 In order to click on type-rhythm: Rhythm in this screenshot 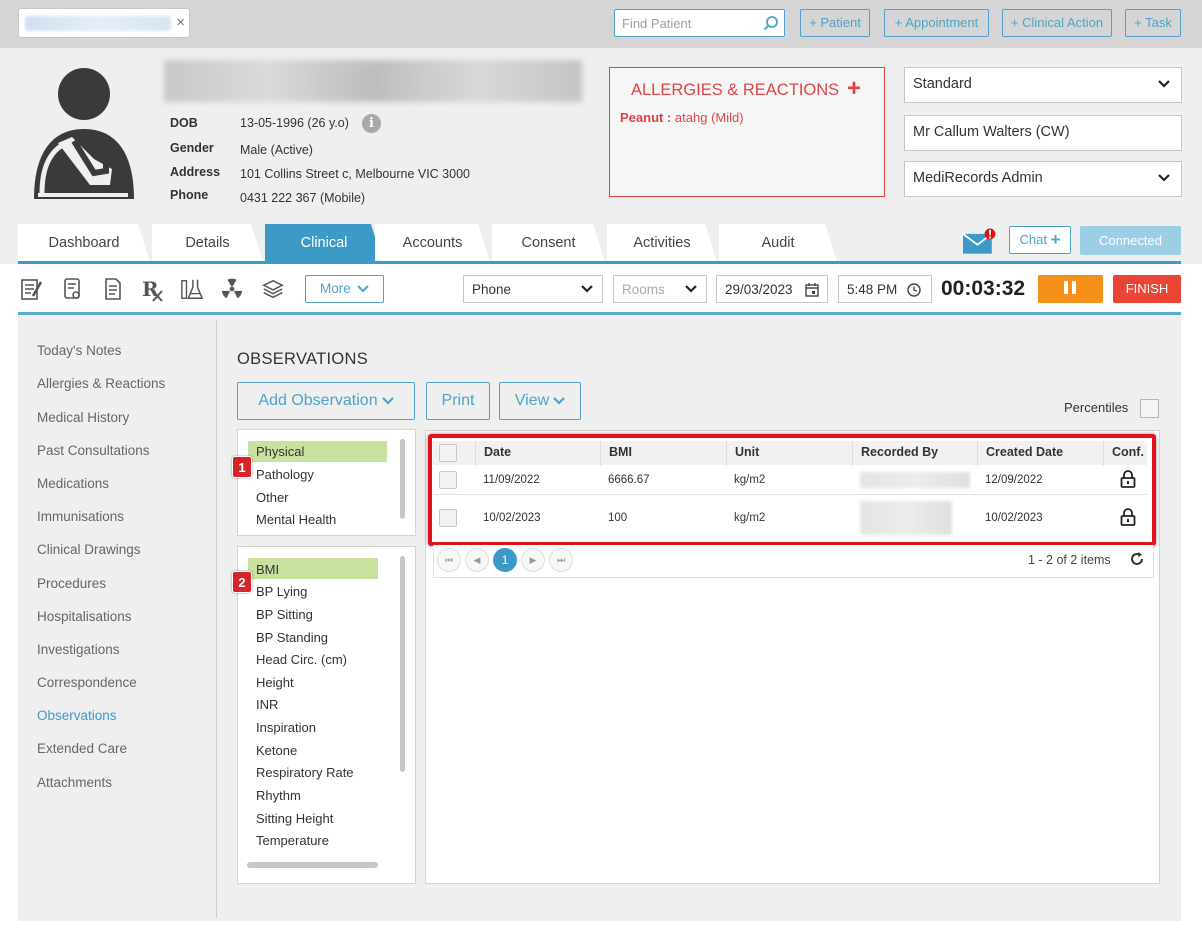, I will do `click(278, 795)`.